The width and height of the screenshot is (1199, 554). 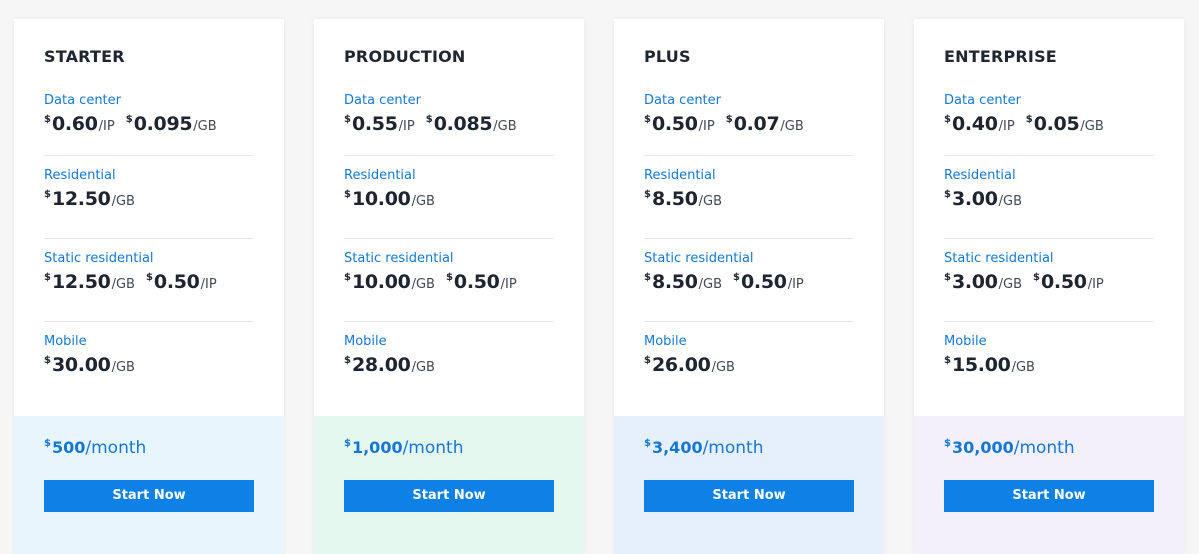 I want to click on residential-section: Residential $12.50/GB, so click(x=149, y=197).